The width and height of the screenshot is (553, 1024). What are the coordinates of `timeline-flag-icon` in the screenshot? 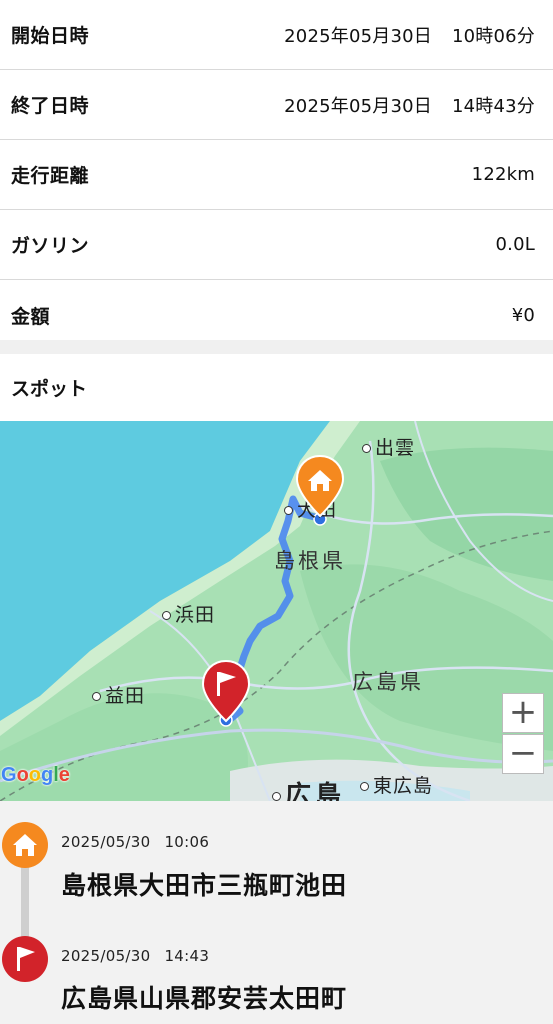 It's located at (25, 959).